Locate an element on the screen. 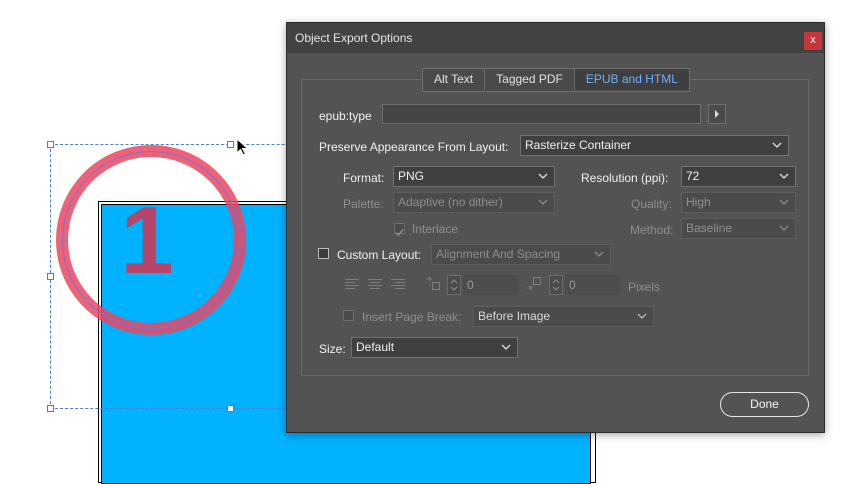  size-label: Size: is located at coordinates (332, 349).